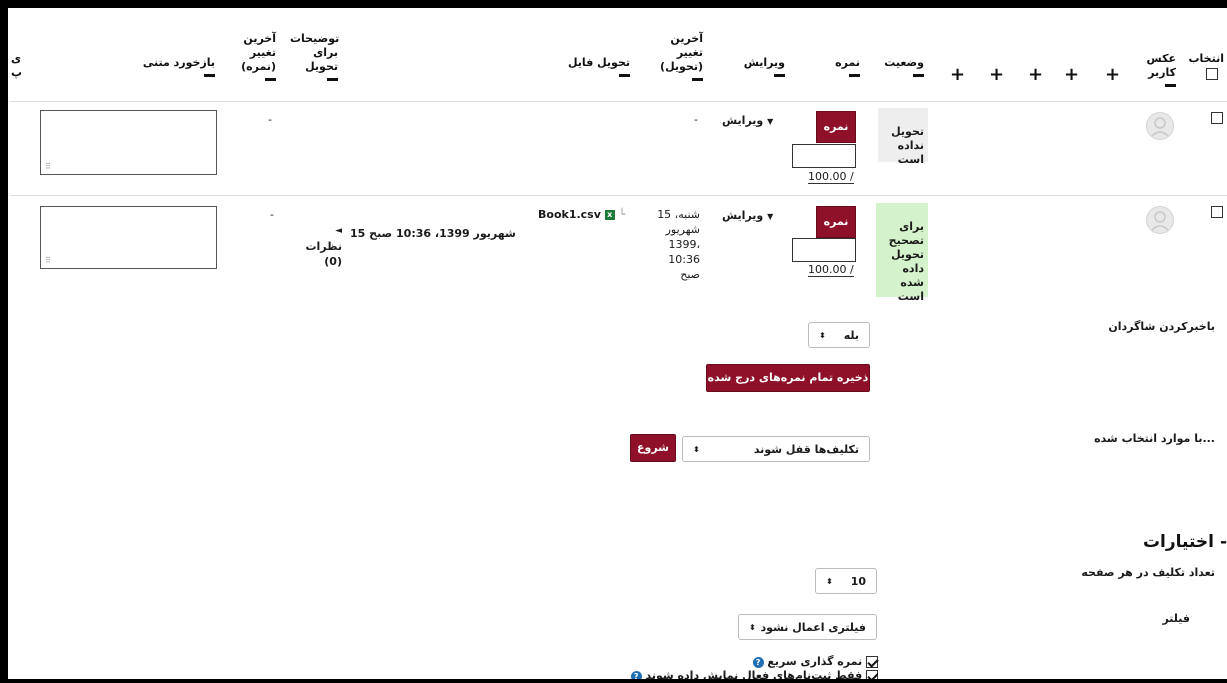  What do you see at coordinates (806, 449) in the screenshot?
I see `bulk-action-value: تکلیف‌ها قفل شوند` at bounding box center [806, 449].